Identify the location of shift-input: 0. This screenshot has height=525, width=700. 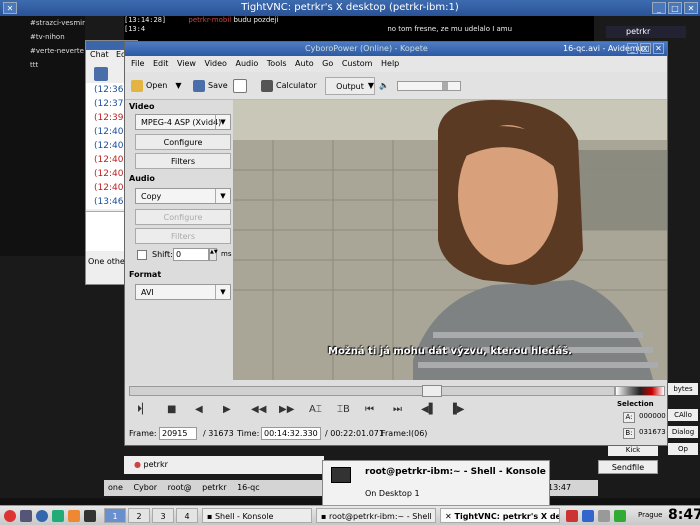
(191, 254).